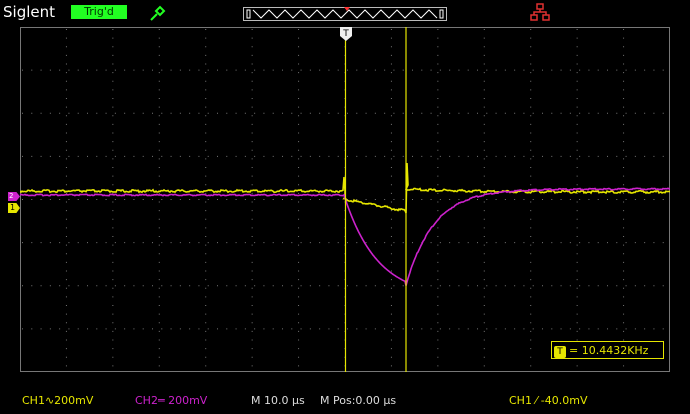 Image resolution: width=690 pixels, height=414 pixels. I want to click on trigger-readout: CH1 ⁄ -40.0mV, so click(548, 400).